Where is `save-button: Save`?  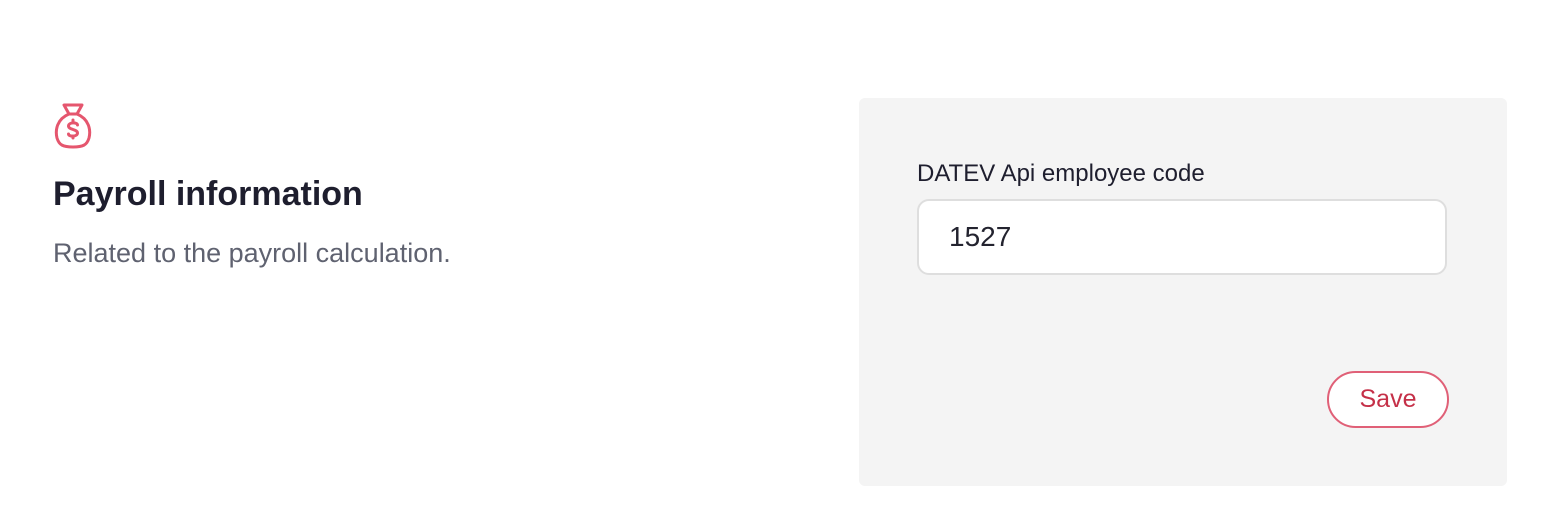
save-button: Save is located at coordinates (1388, 399).